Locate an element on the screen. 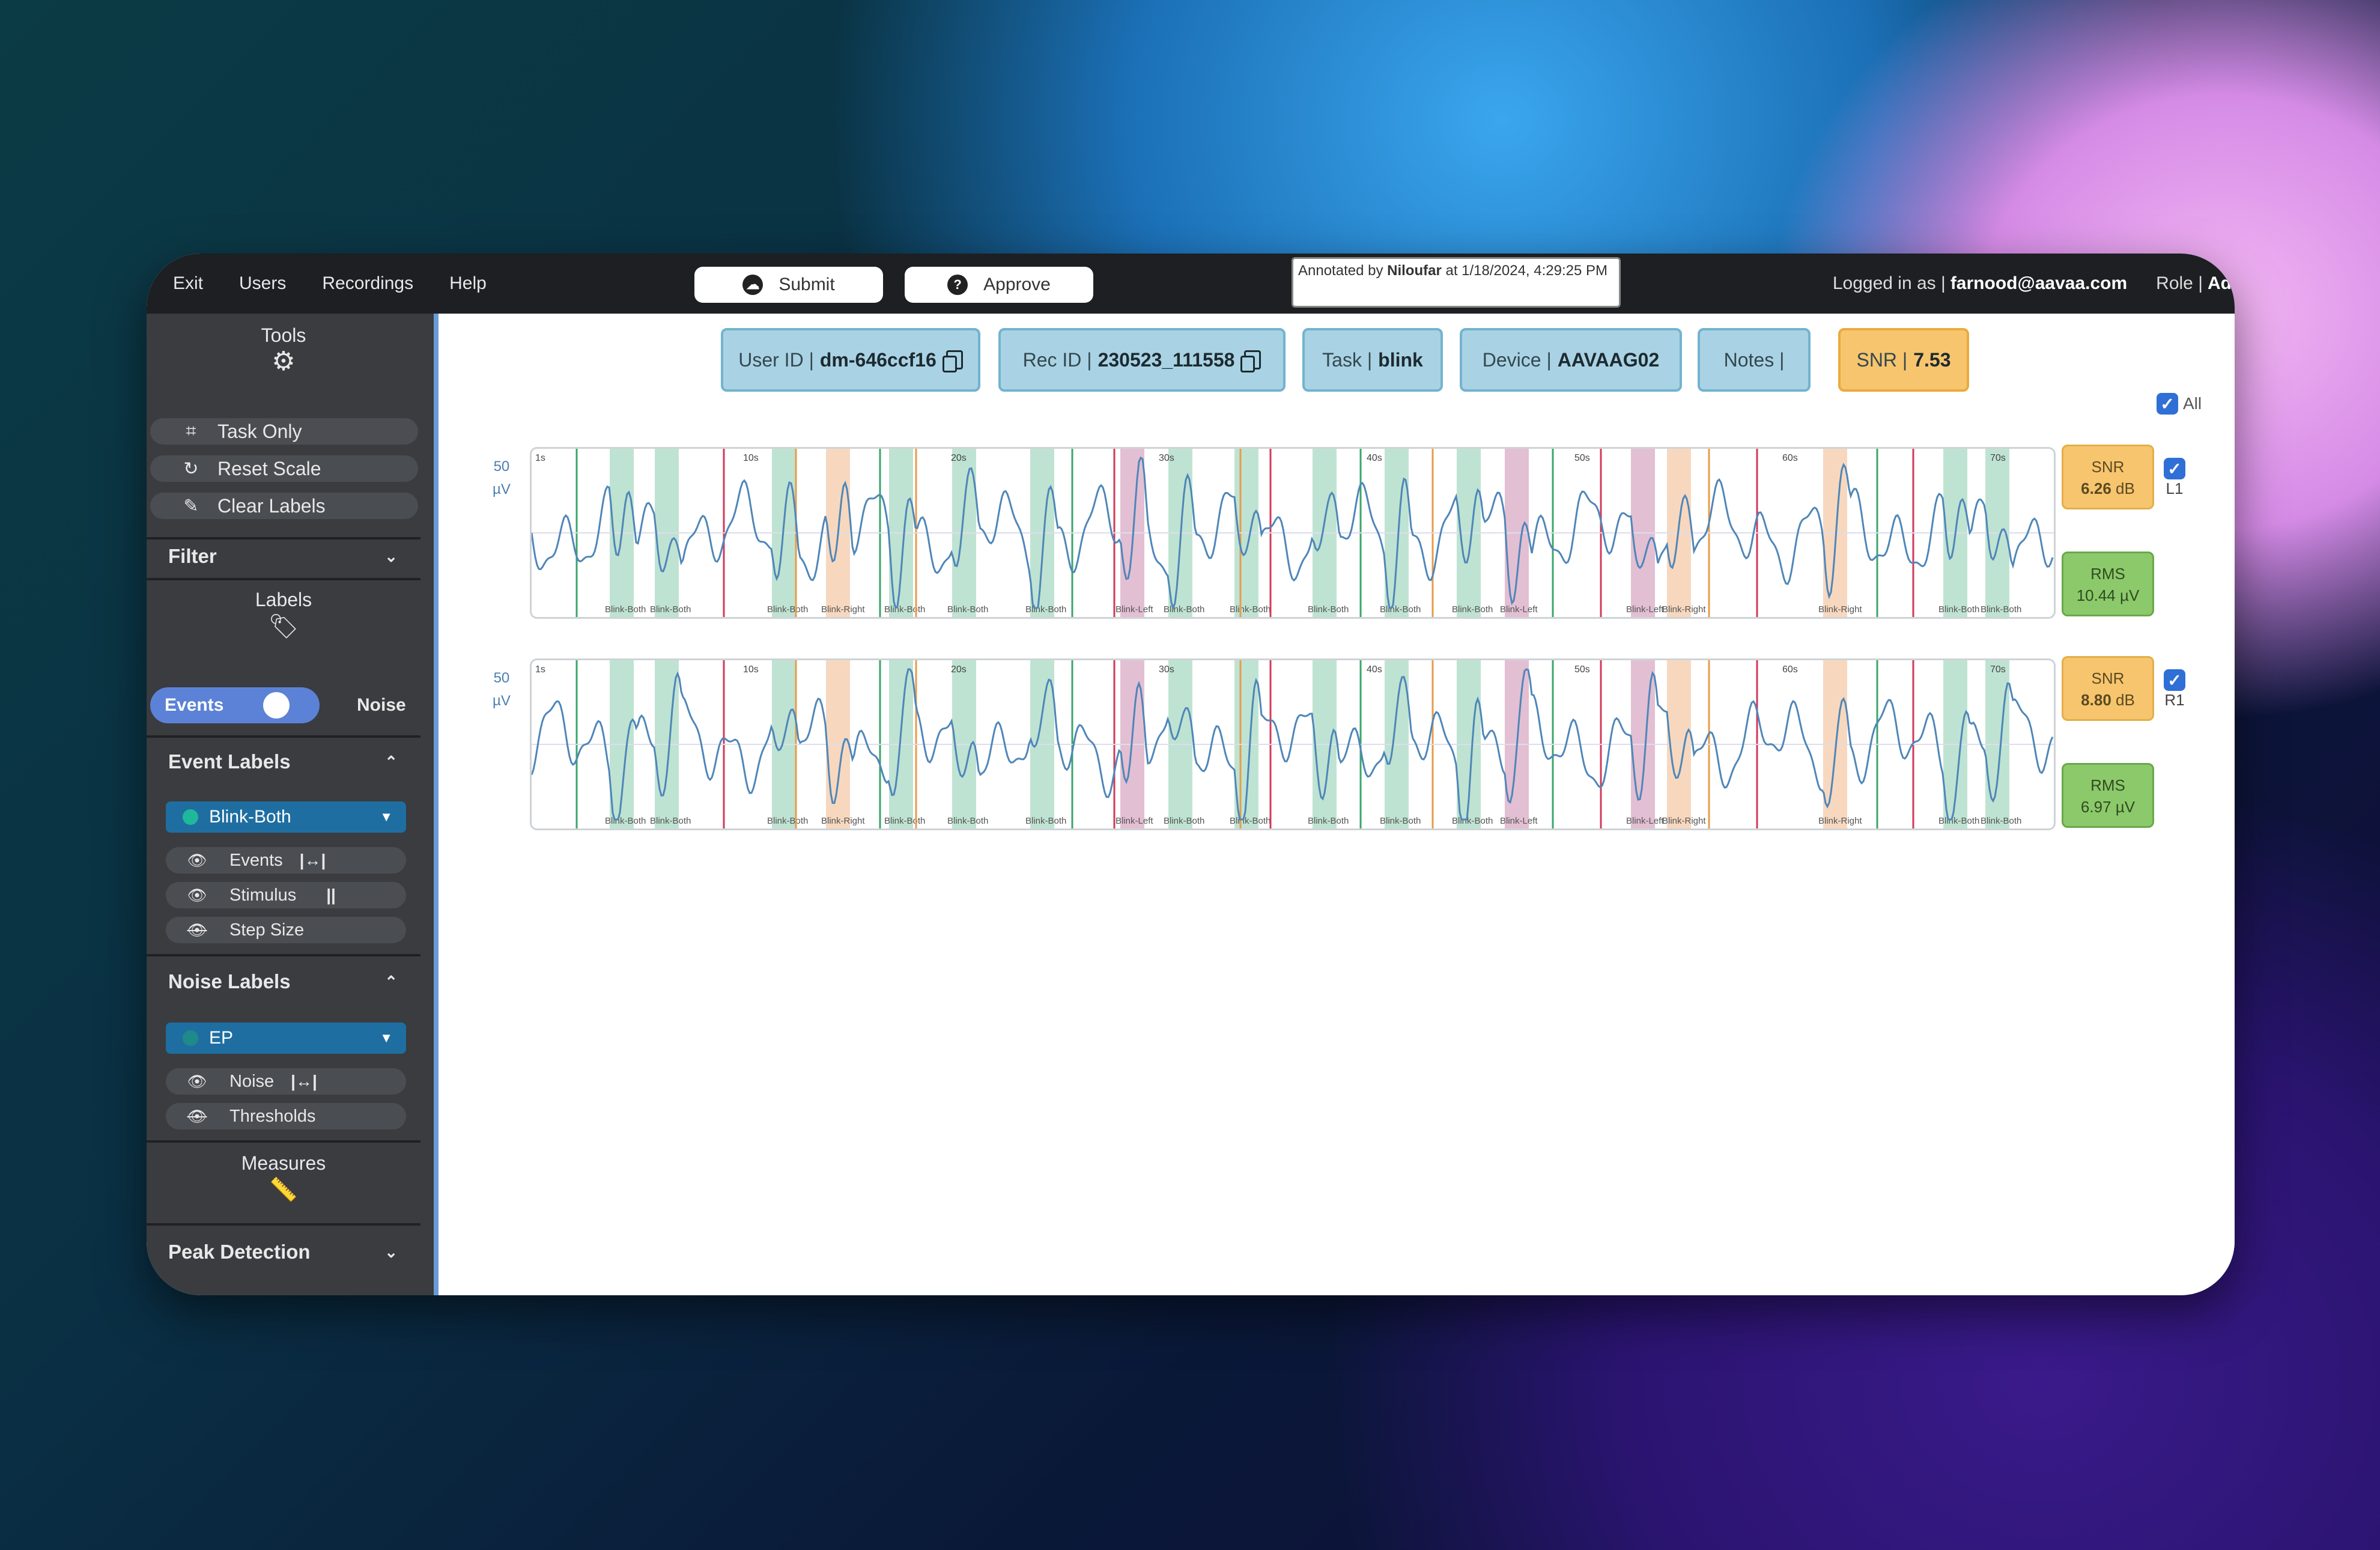 The height and width of the screenshot is (1550, 2380). approve-button: ? Approve is located at coordinates (999, 285).